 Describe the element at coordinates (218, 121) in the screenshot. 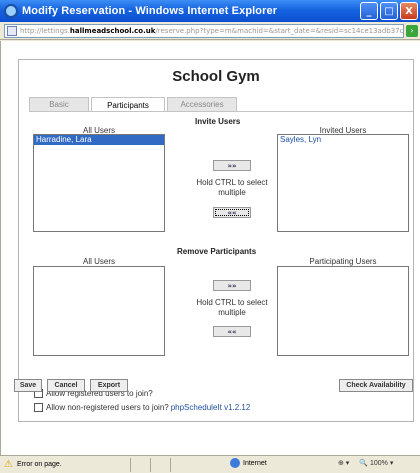

I see `invite-users-title: Invite Users` at that location.